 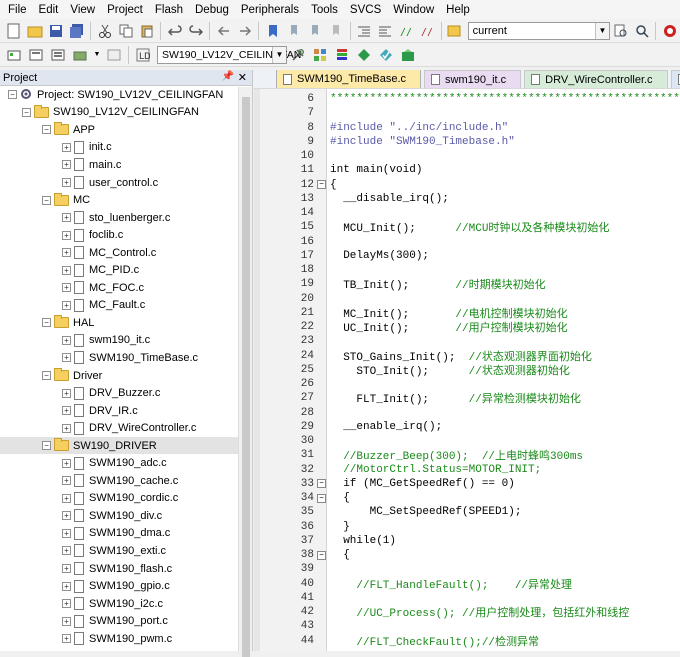 What do you see at coordinates (126, 393) in the screenshot?
I see `file-item: + DRV_Buzzer.c` at bounding box center [126, 393].